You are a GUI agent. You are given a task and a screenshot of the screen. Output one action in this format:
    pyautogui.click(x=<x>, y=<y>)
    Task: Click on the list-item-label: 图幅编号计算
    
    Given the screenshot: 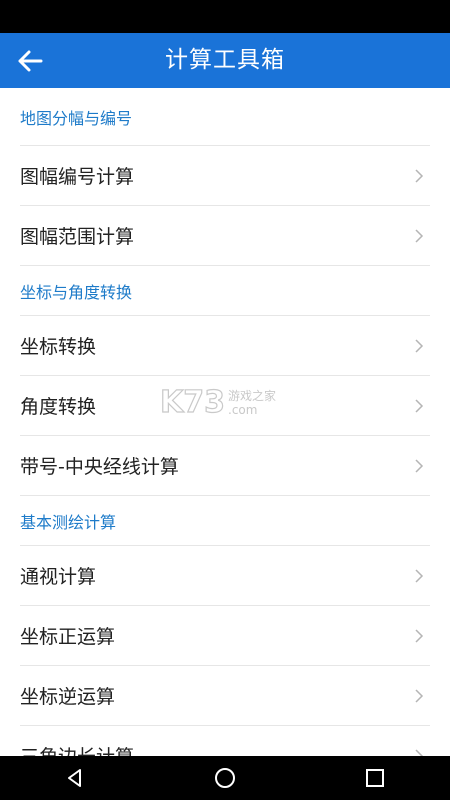 What is the action you would take?
    pyautogui.click(x=77, y=177)
    